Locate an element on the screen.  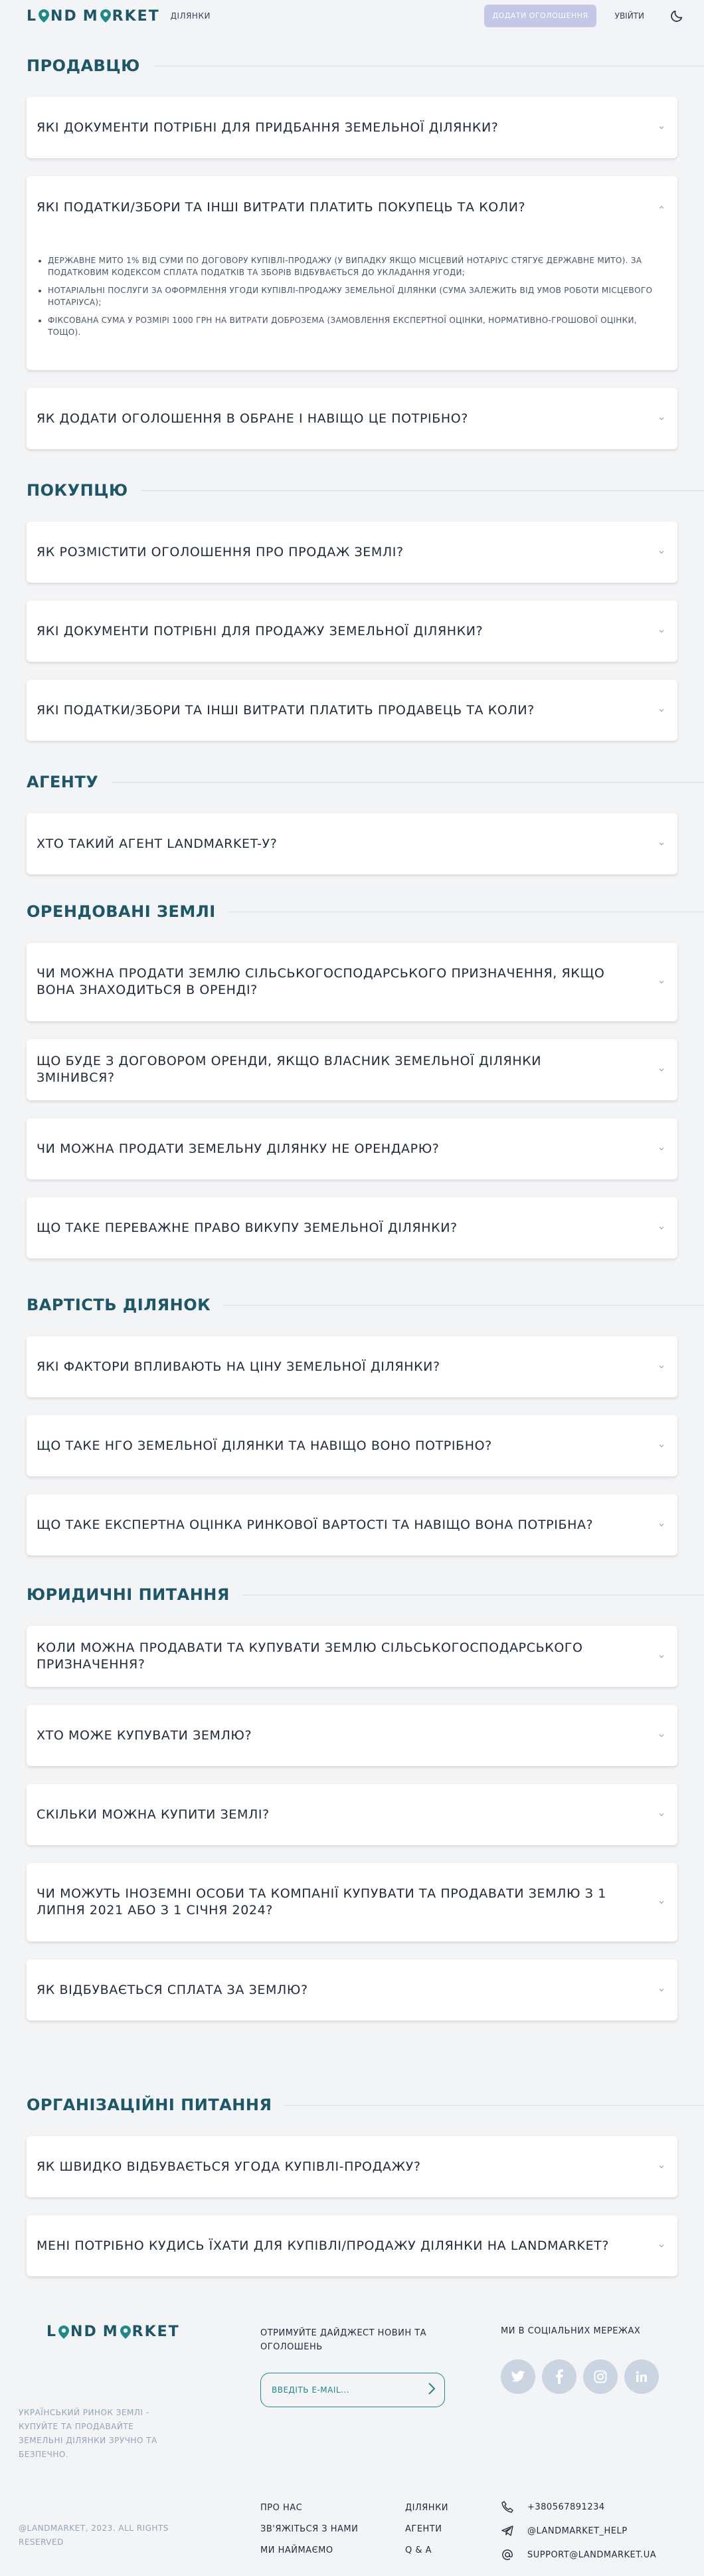
digest-title: ОТРИМУЙТЕ ДАЙДЖЕСТ НОВИН ТА ОГОЛОШЕНЬ is located at coordinates (343, 2340).